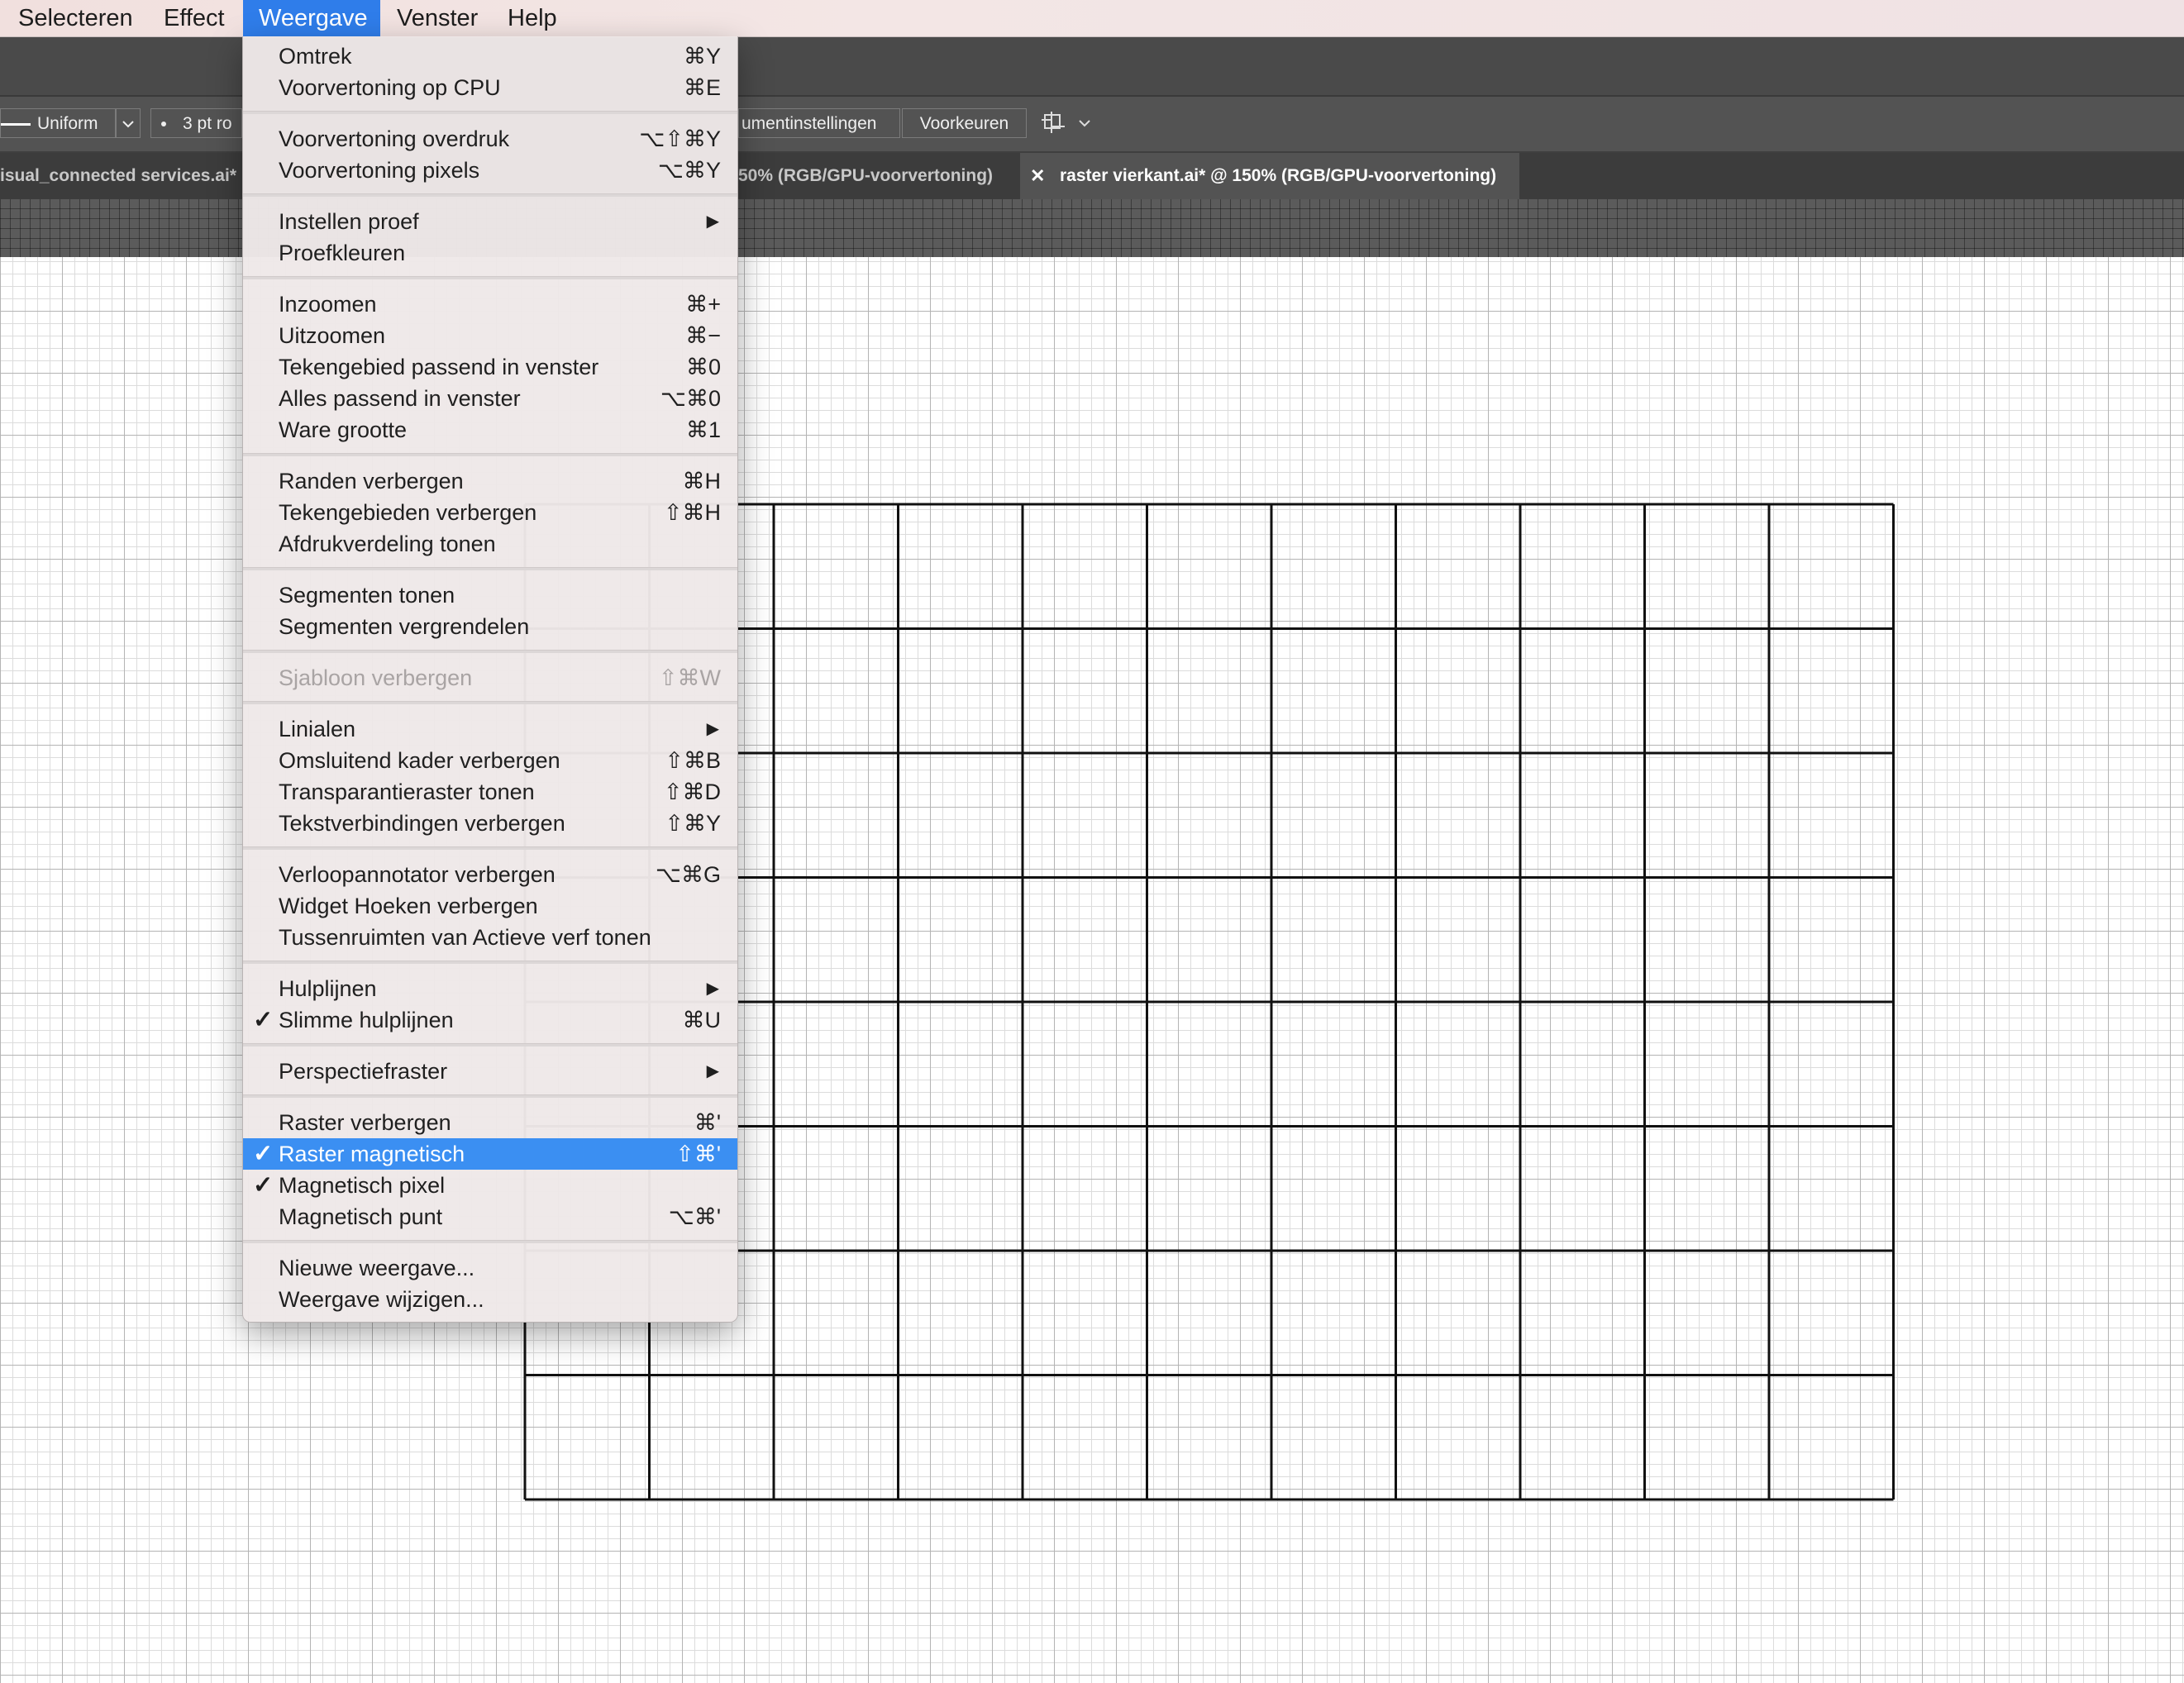  What do you see at coordinates (315, 56) in the screenshot?
I see `menu-item-label: Omtrek` at bounding box center [315, 56].